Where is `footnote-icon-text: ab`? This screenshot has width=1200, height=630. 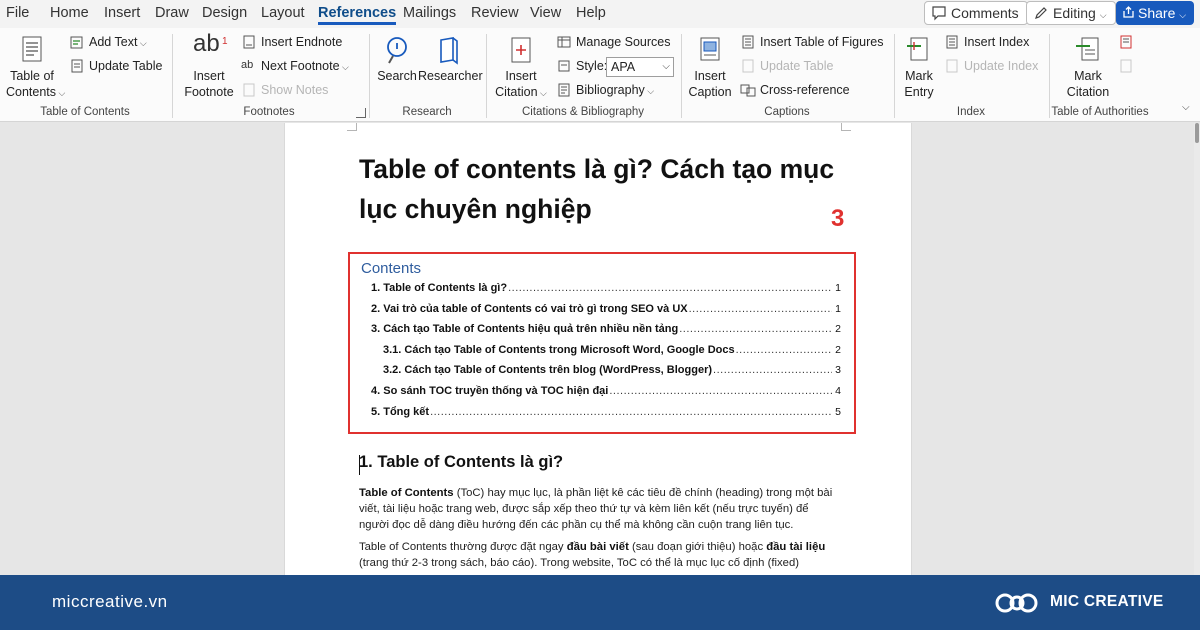
footnote-icon-text: ab is located at coordinates (206, 43).